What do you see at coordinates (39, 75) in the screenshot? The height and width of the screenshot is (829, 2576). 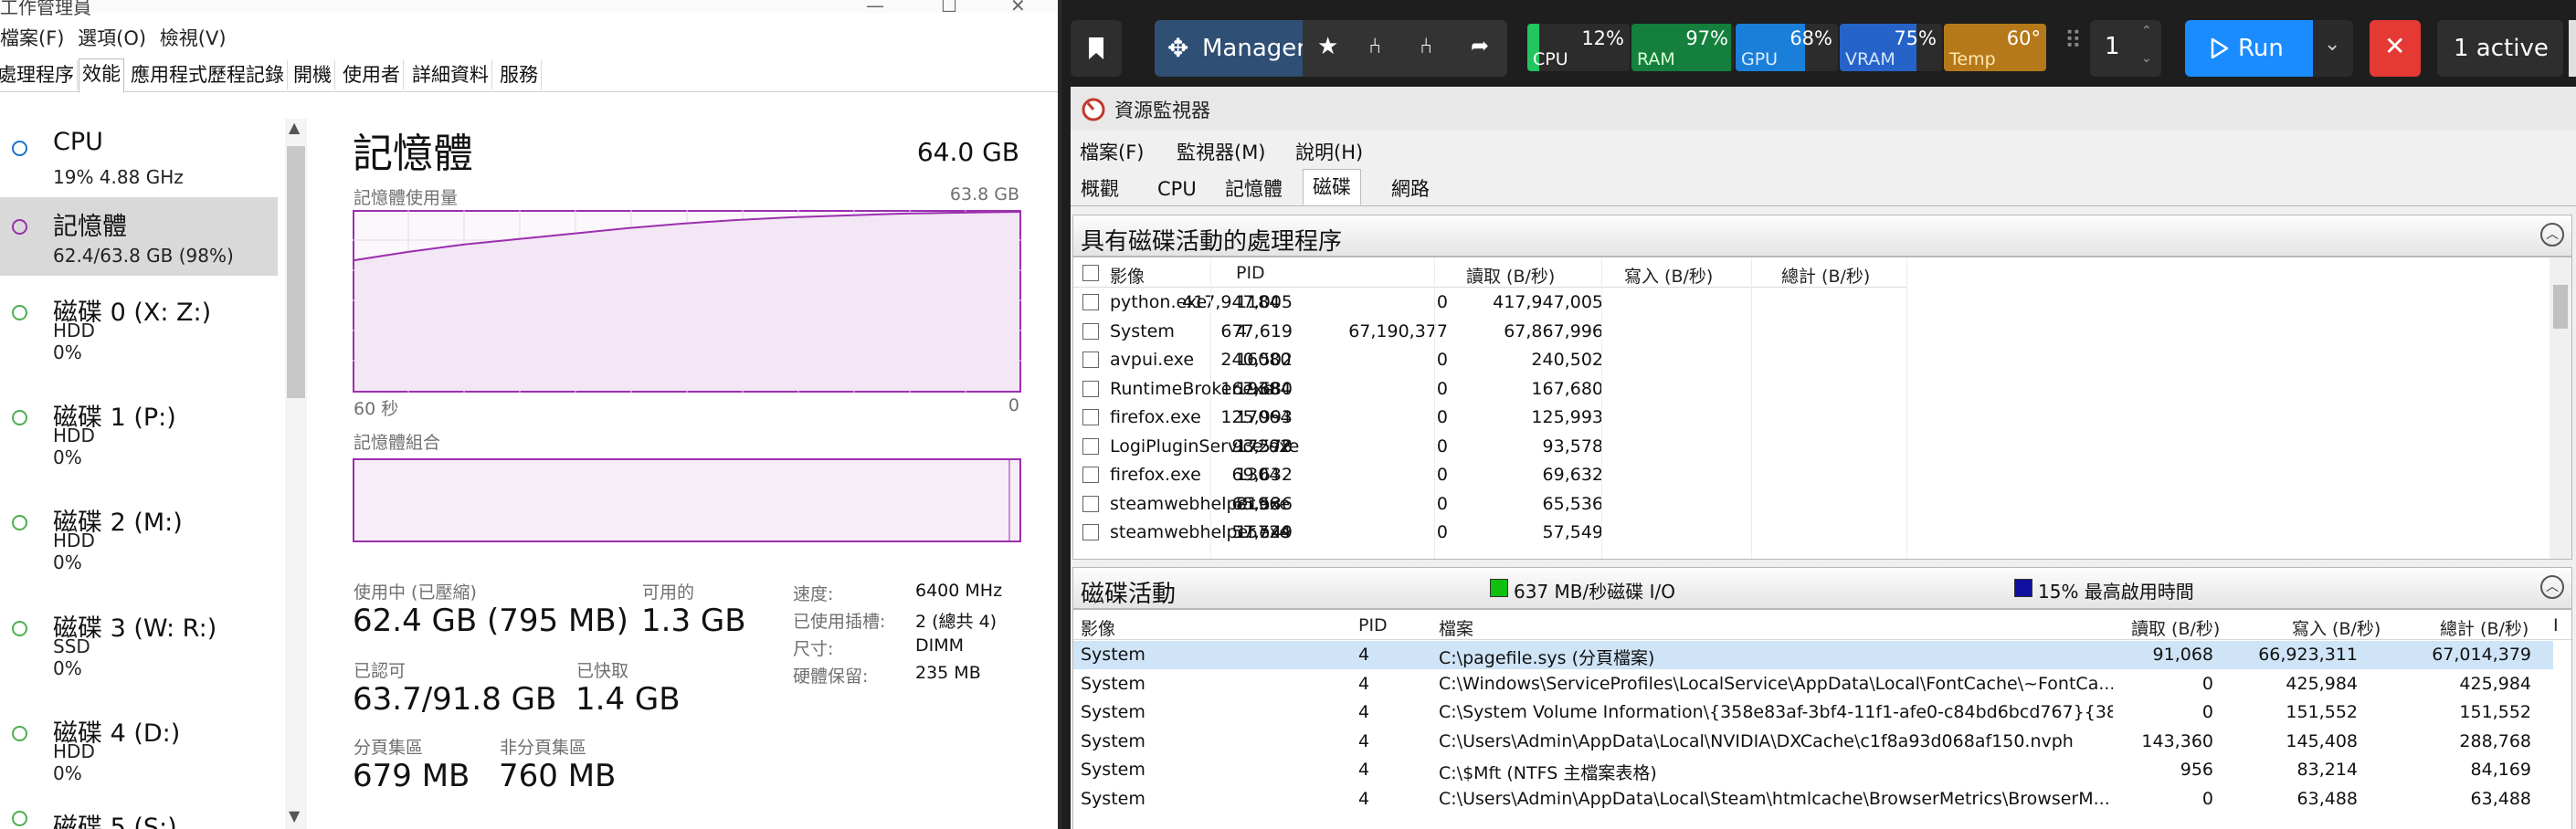 I see `tab-processes: 處理程序` at bounding box center [39, 75].